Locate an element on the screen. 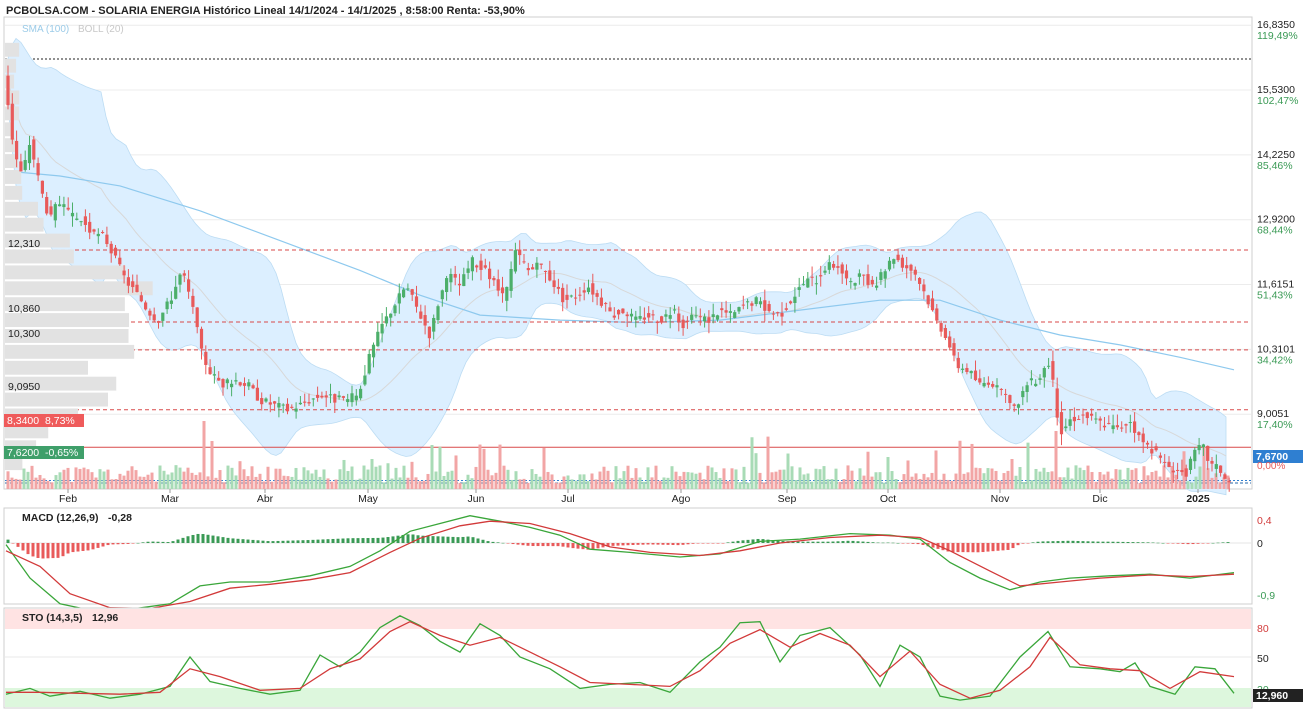 The image size is (1308, 717). legend-boll: BOLL (20) is located at coordinates (101, 29).